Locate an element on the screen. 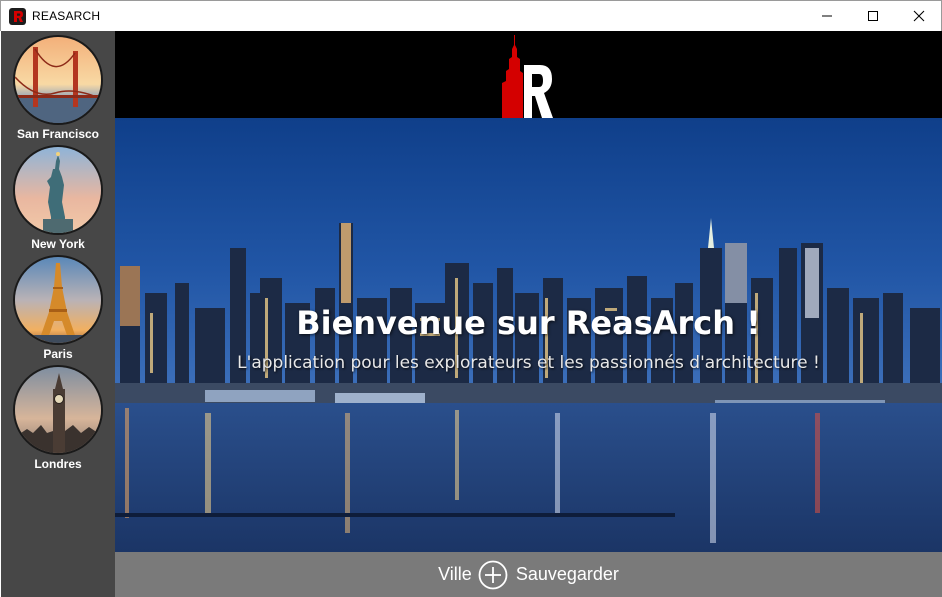 The width and height of the screenshot is (942, 597). statue-of-liberty-icon is located at coordinates (58, 190).